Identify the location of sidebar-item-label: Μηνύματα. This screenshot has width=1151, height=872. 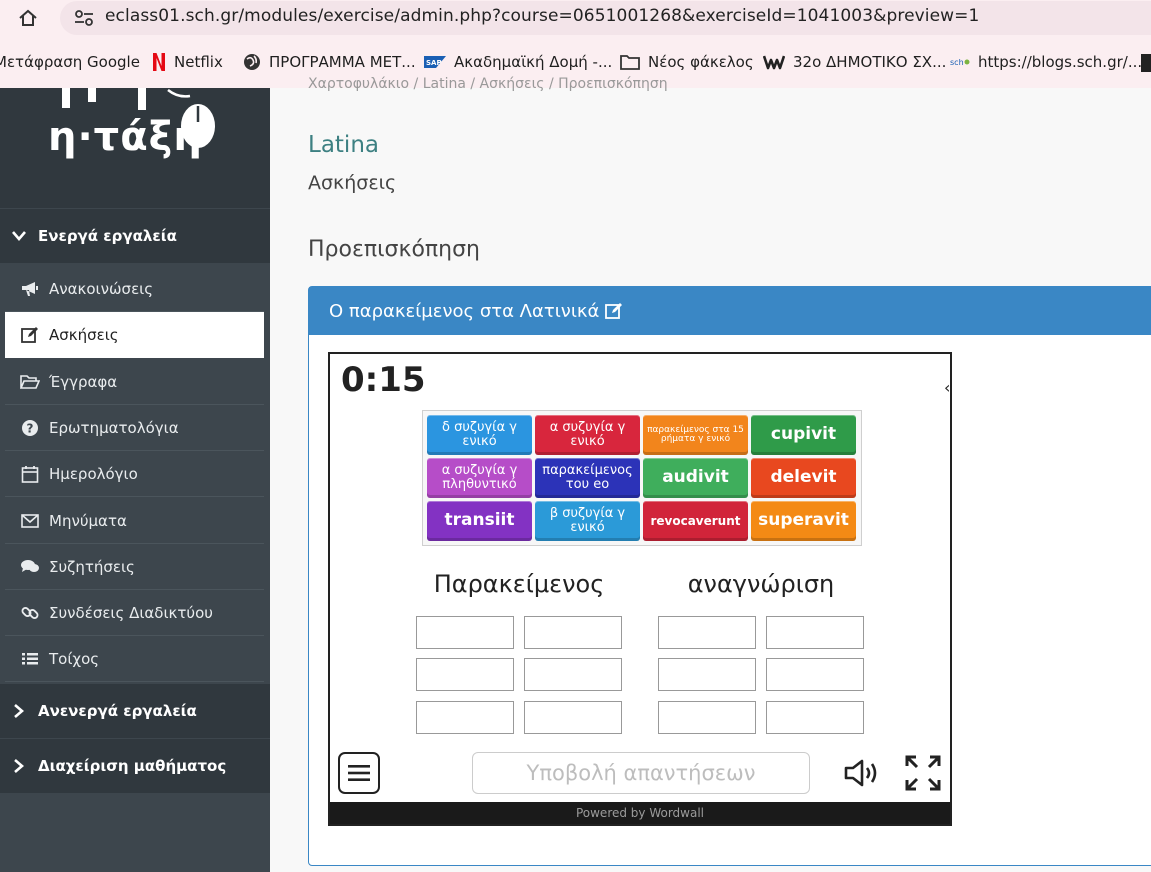
(88, 520).